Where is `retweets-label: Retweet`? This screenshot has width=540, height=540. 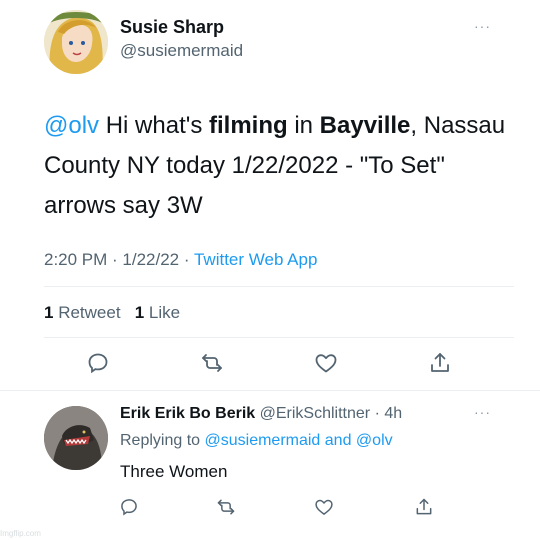
retweets-label: Retweet is located at coordinates (87, 312).